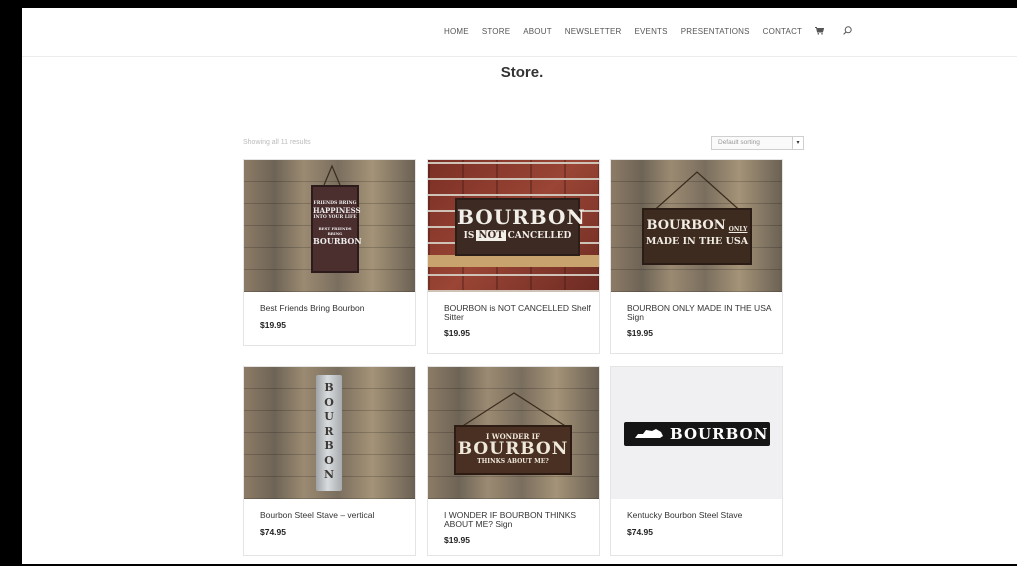 This screenshot has height=566, width=1017. I want to click on stave-letter: R, so click(329, 431).